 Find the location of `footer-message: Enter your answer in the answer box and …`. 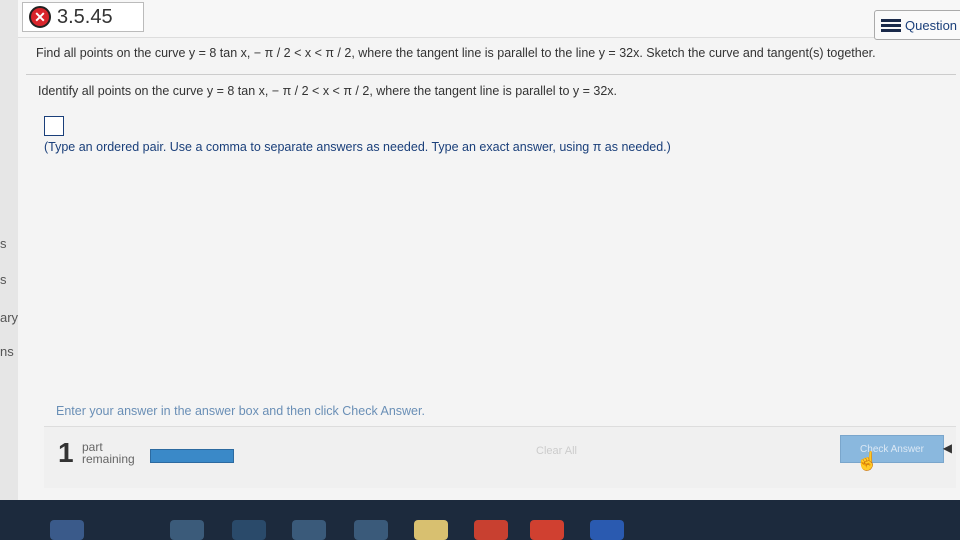

footer-message: Enter your answer in the answer box and … is located at coordinates (240, 411).